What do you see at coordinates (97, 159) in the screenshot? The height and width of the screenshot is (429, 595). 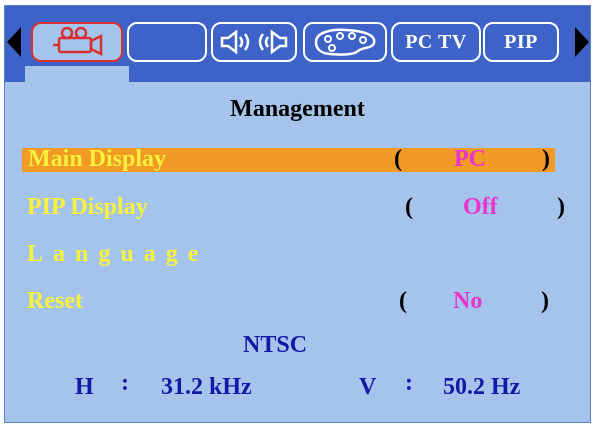 I see `menu-item-label: Main Display` at bounding box center [97, 159].